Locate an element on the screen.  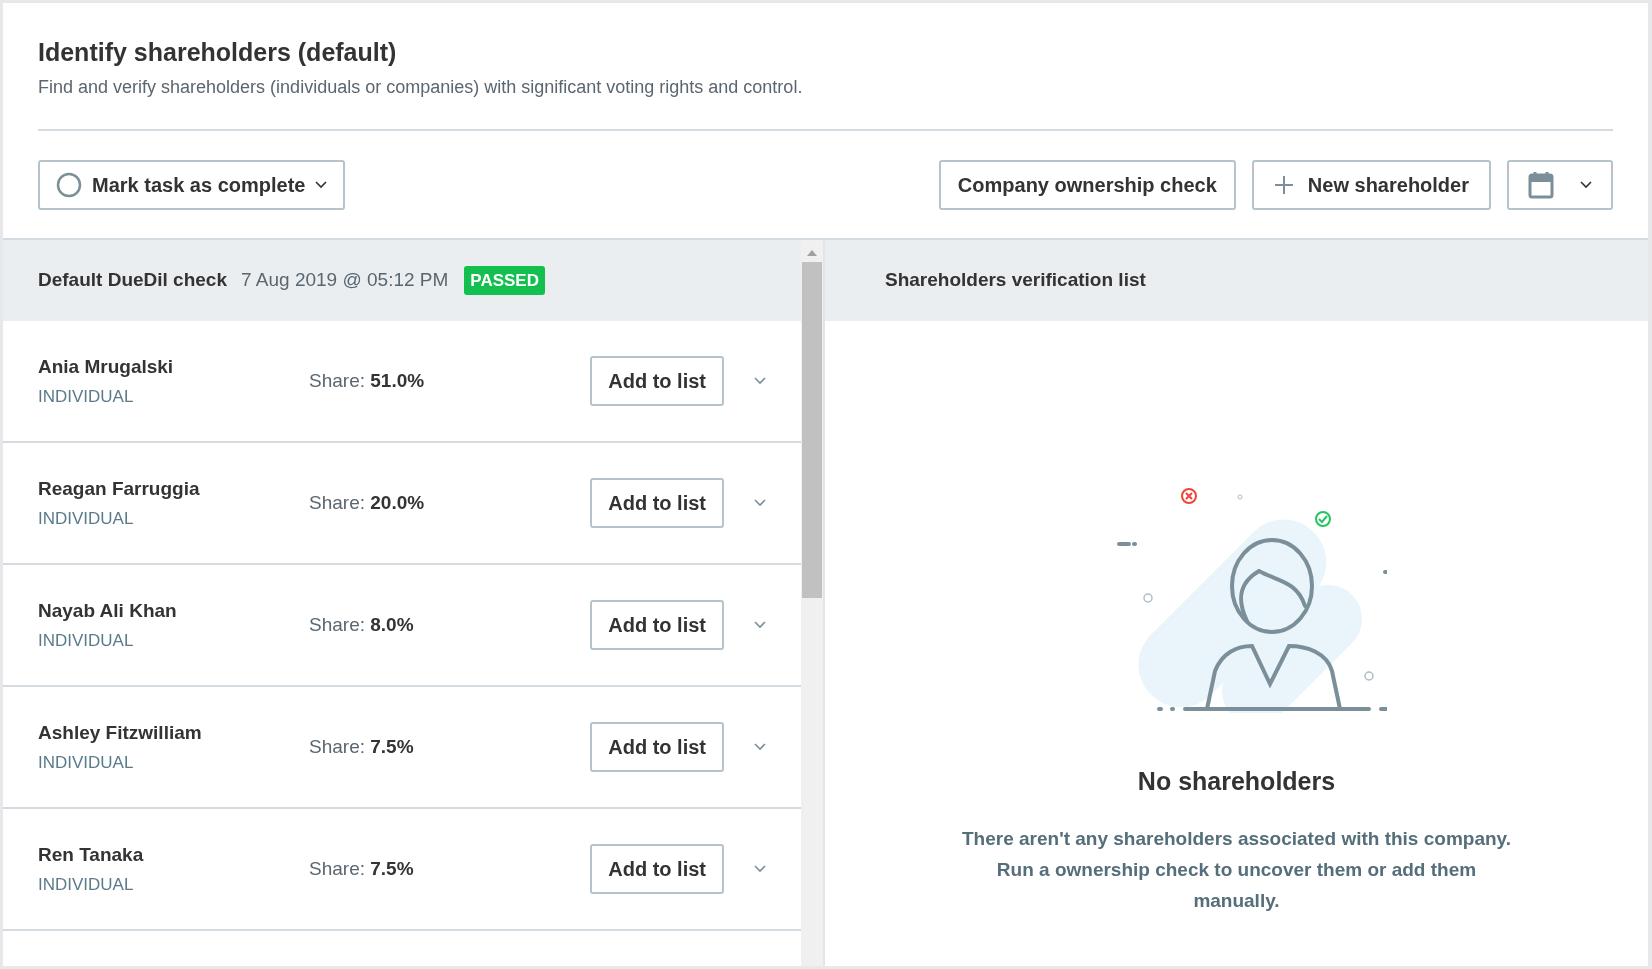
status-badge: PASSED is located at coordinates (504, 280).